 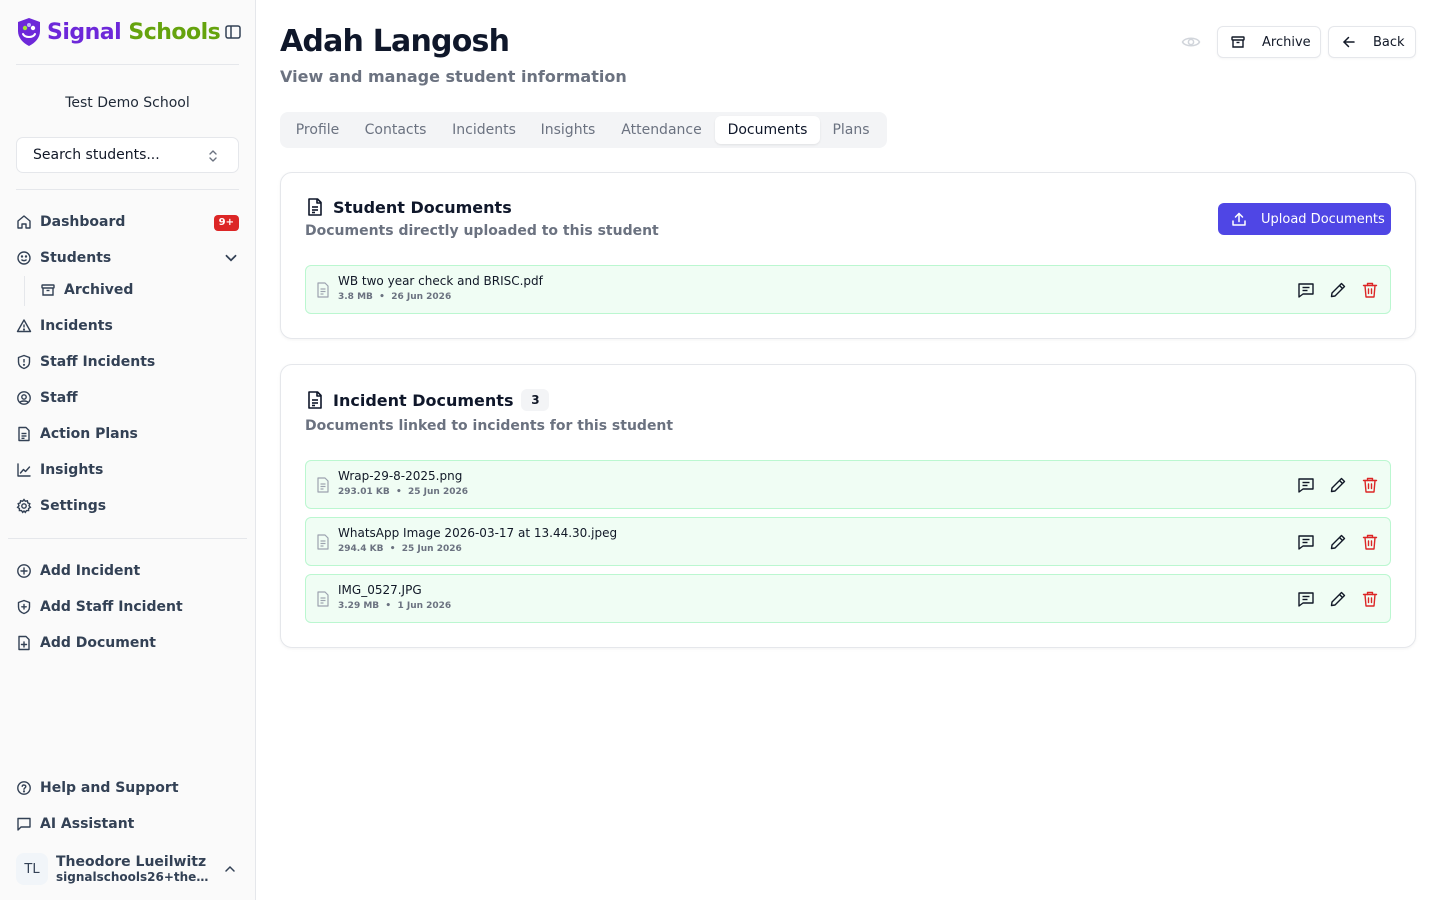 I want to click on nav-add-incident: Add Incident, so click(x=127, y=571).